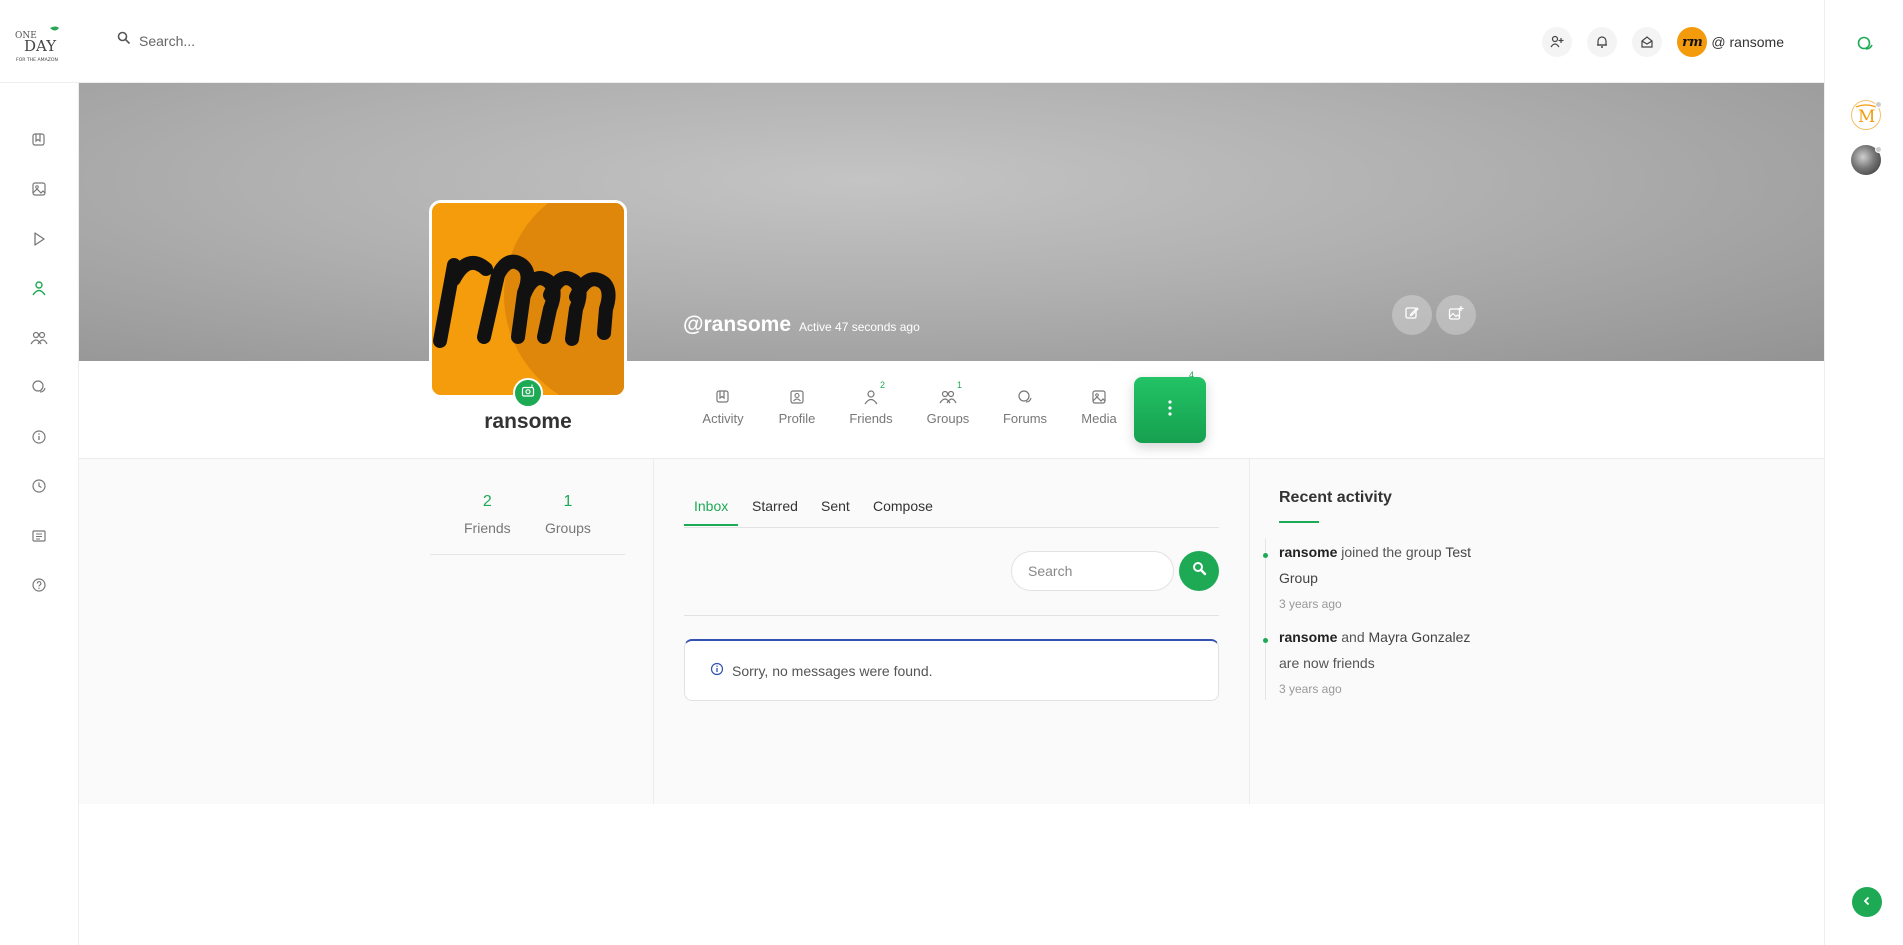  I want to click on more-vertical-icon, so click(1170, 410).